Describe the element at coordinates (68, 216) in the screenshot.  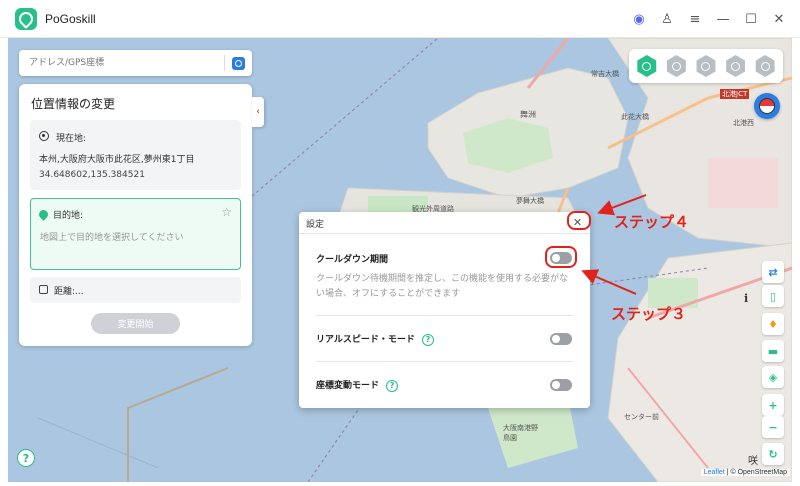
I see `destination-label: 目的地:` at that location.